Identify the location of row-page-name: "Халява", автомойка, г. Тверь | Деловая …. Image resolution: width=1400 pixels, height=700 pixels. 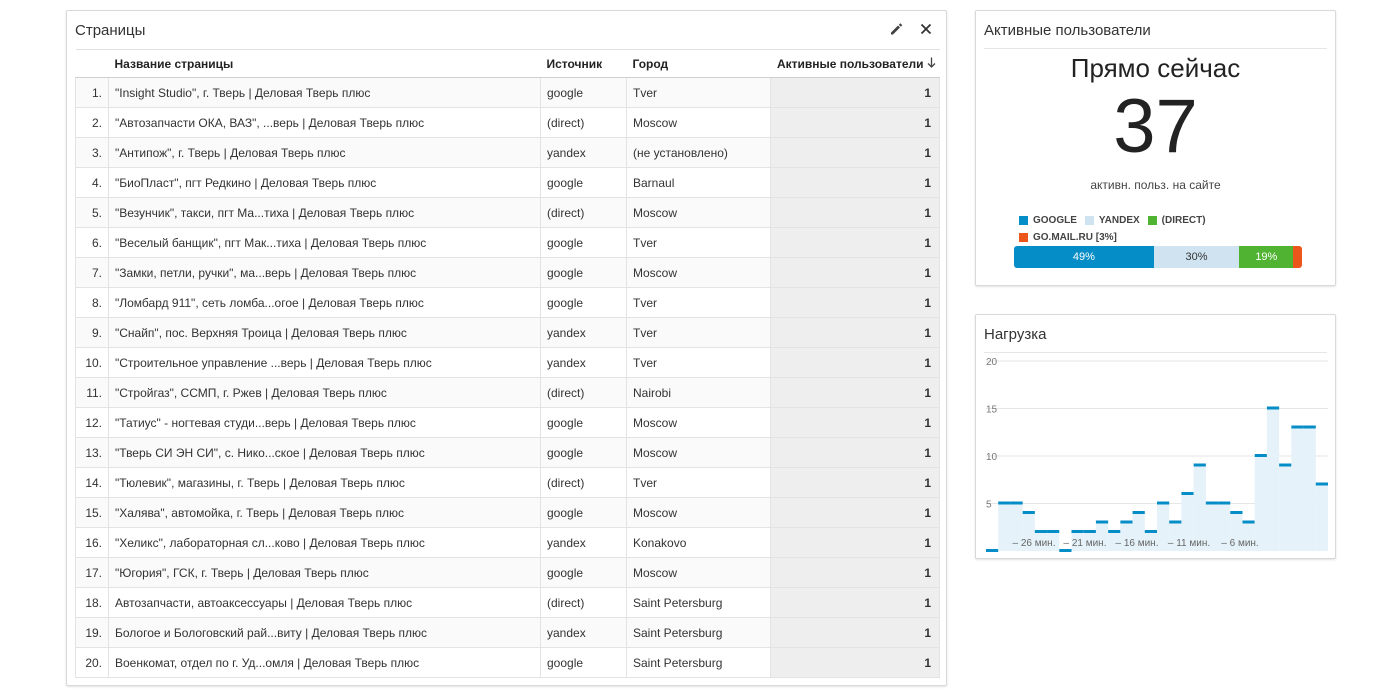
(324, 512).